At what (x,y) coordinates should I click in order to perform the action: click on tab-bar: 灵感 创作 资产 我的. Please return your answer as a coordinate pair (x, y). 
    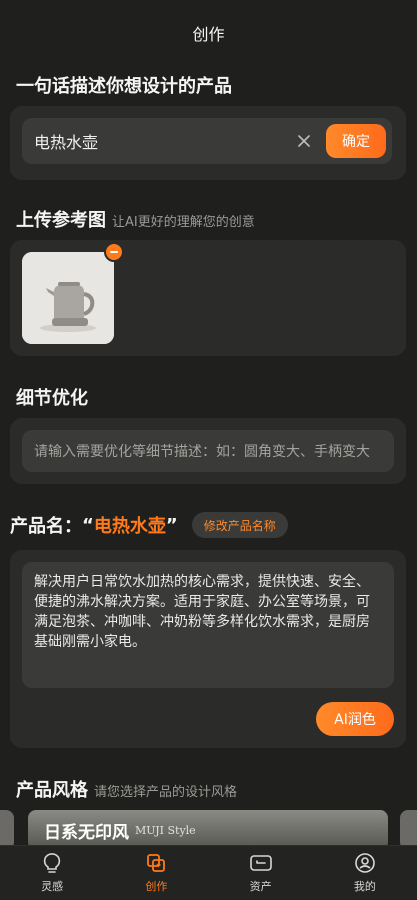
    Looking at the image, I should click on (208, 872).